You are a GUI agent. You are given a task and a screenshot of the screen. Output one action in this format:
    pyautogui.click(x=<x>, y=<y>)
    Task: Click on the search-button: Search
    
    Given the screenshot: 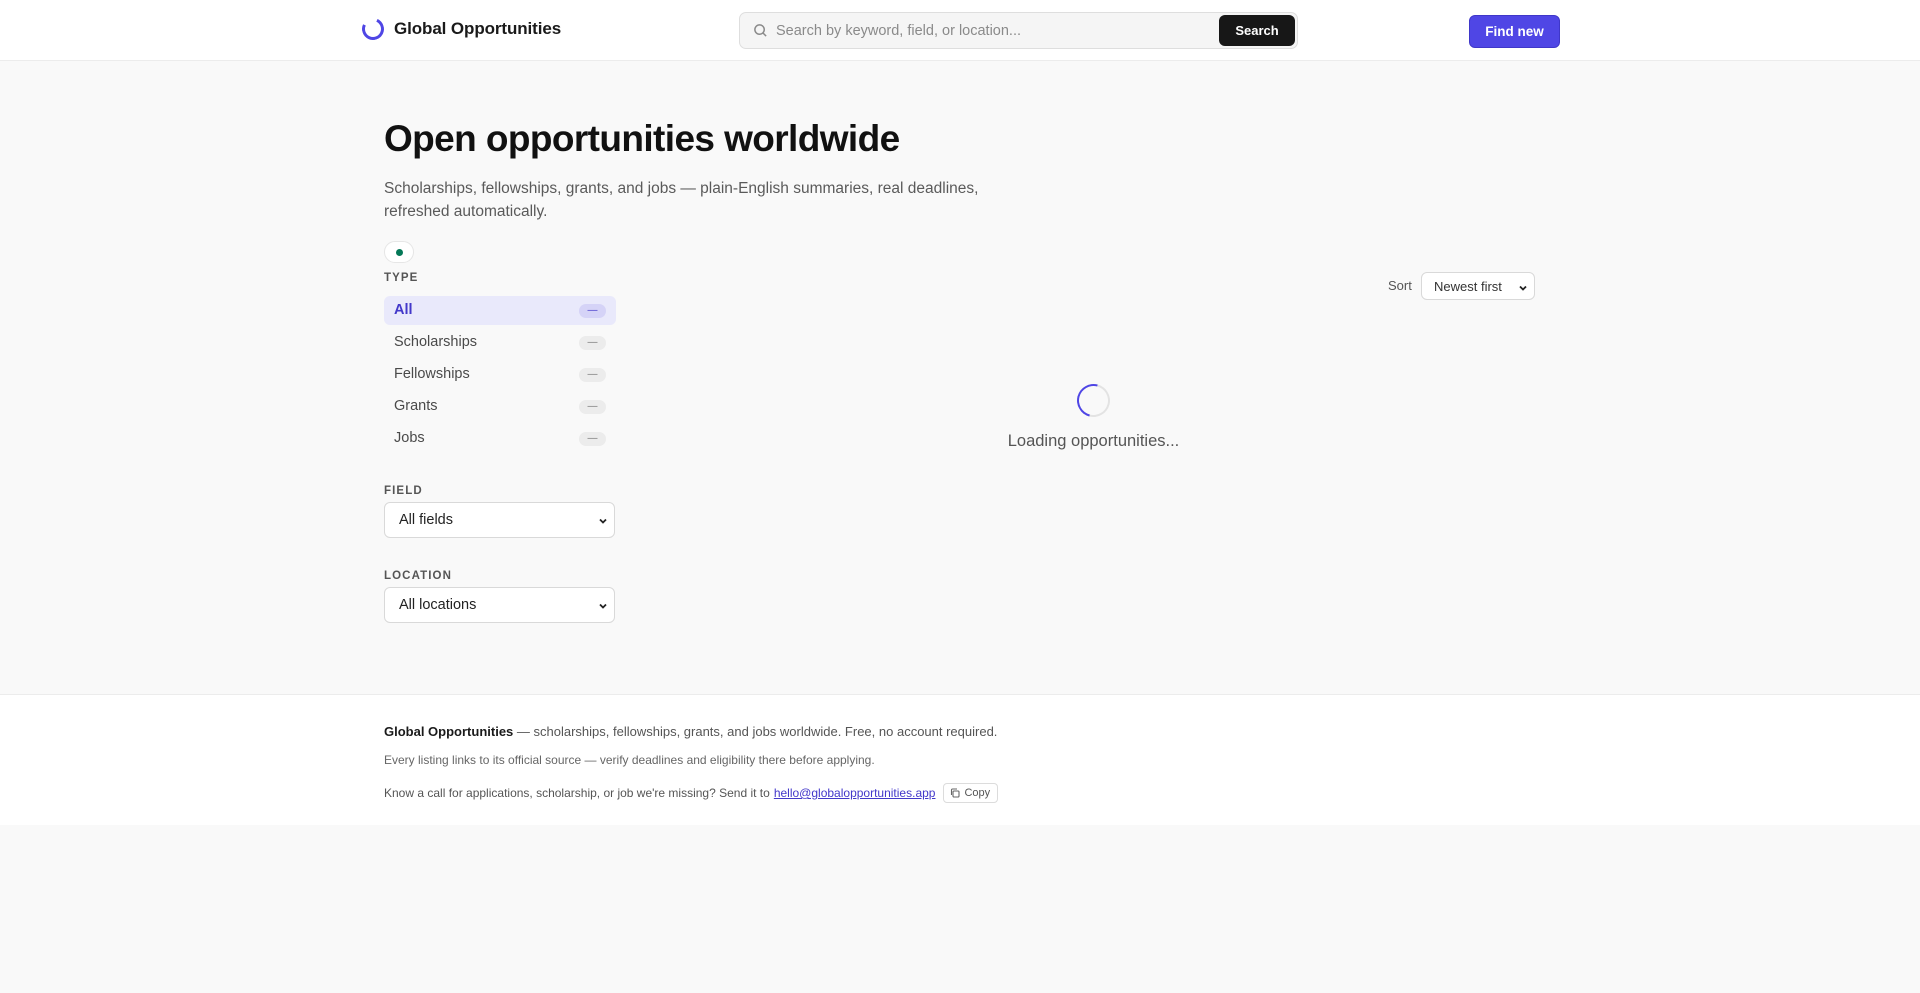 What is the action you would take?
    pyautogui.click(x=1257, y=30)
    